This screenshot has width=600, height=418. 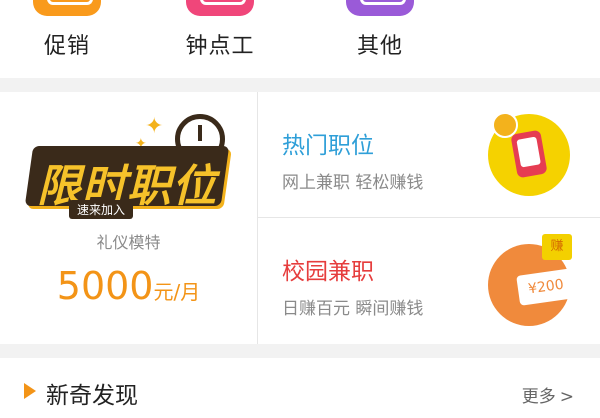 What do you see at coordinates (177, 292) in the screenshot?
I see `salary-unit: 元/月` at bounding box center [177, 292].